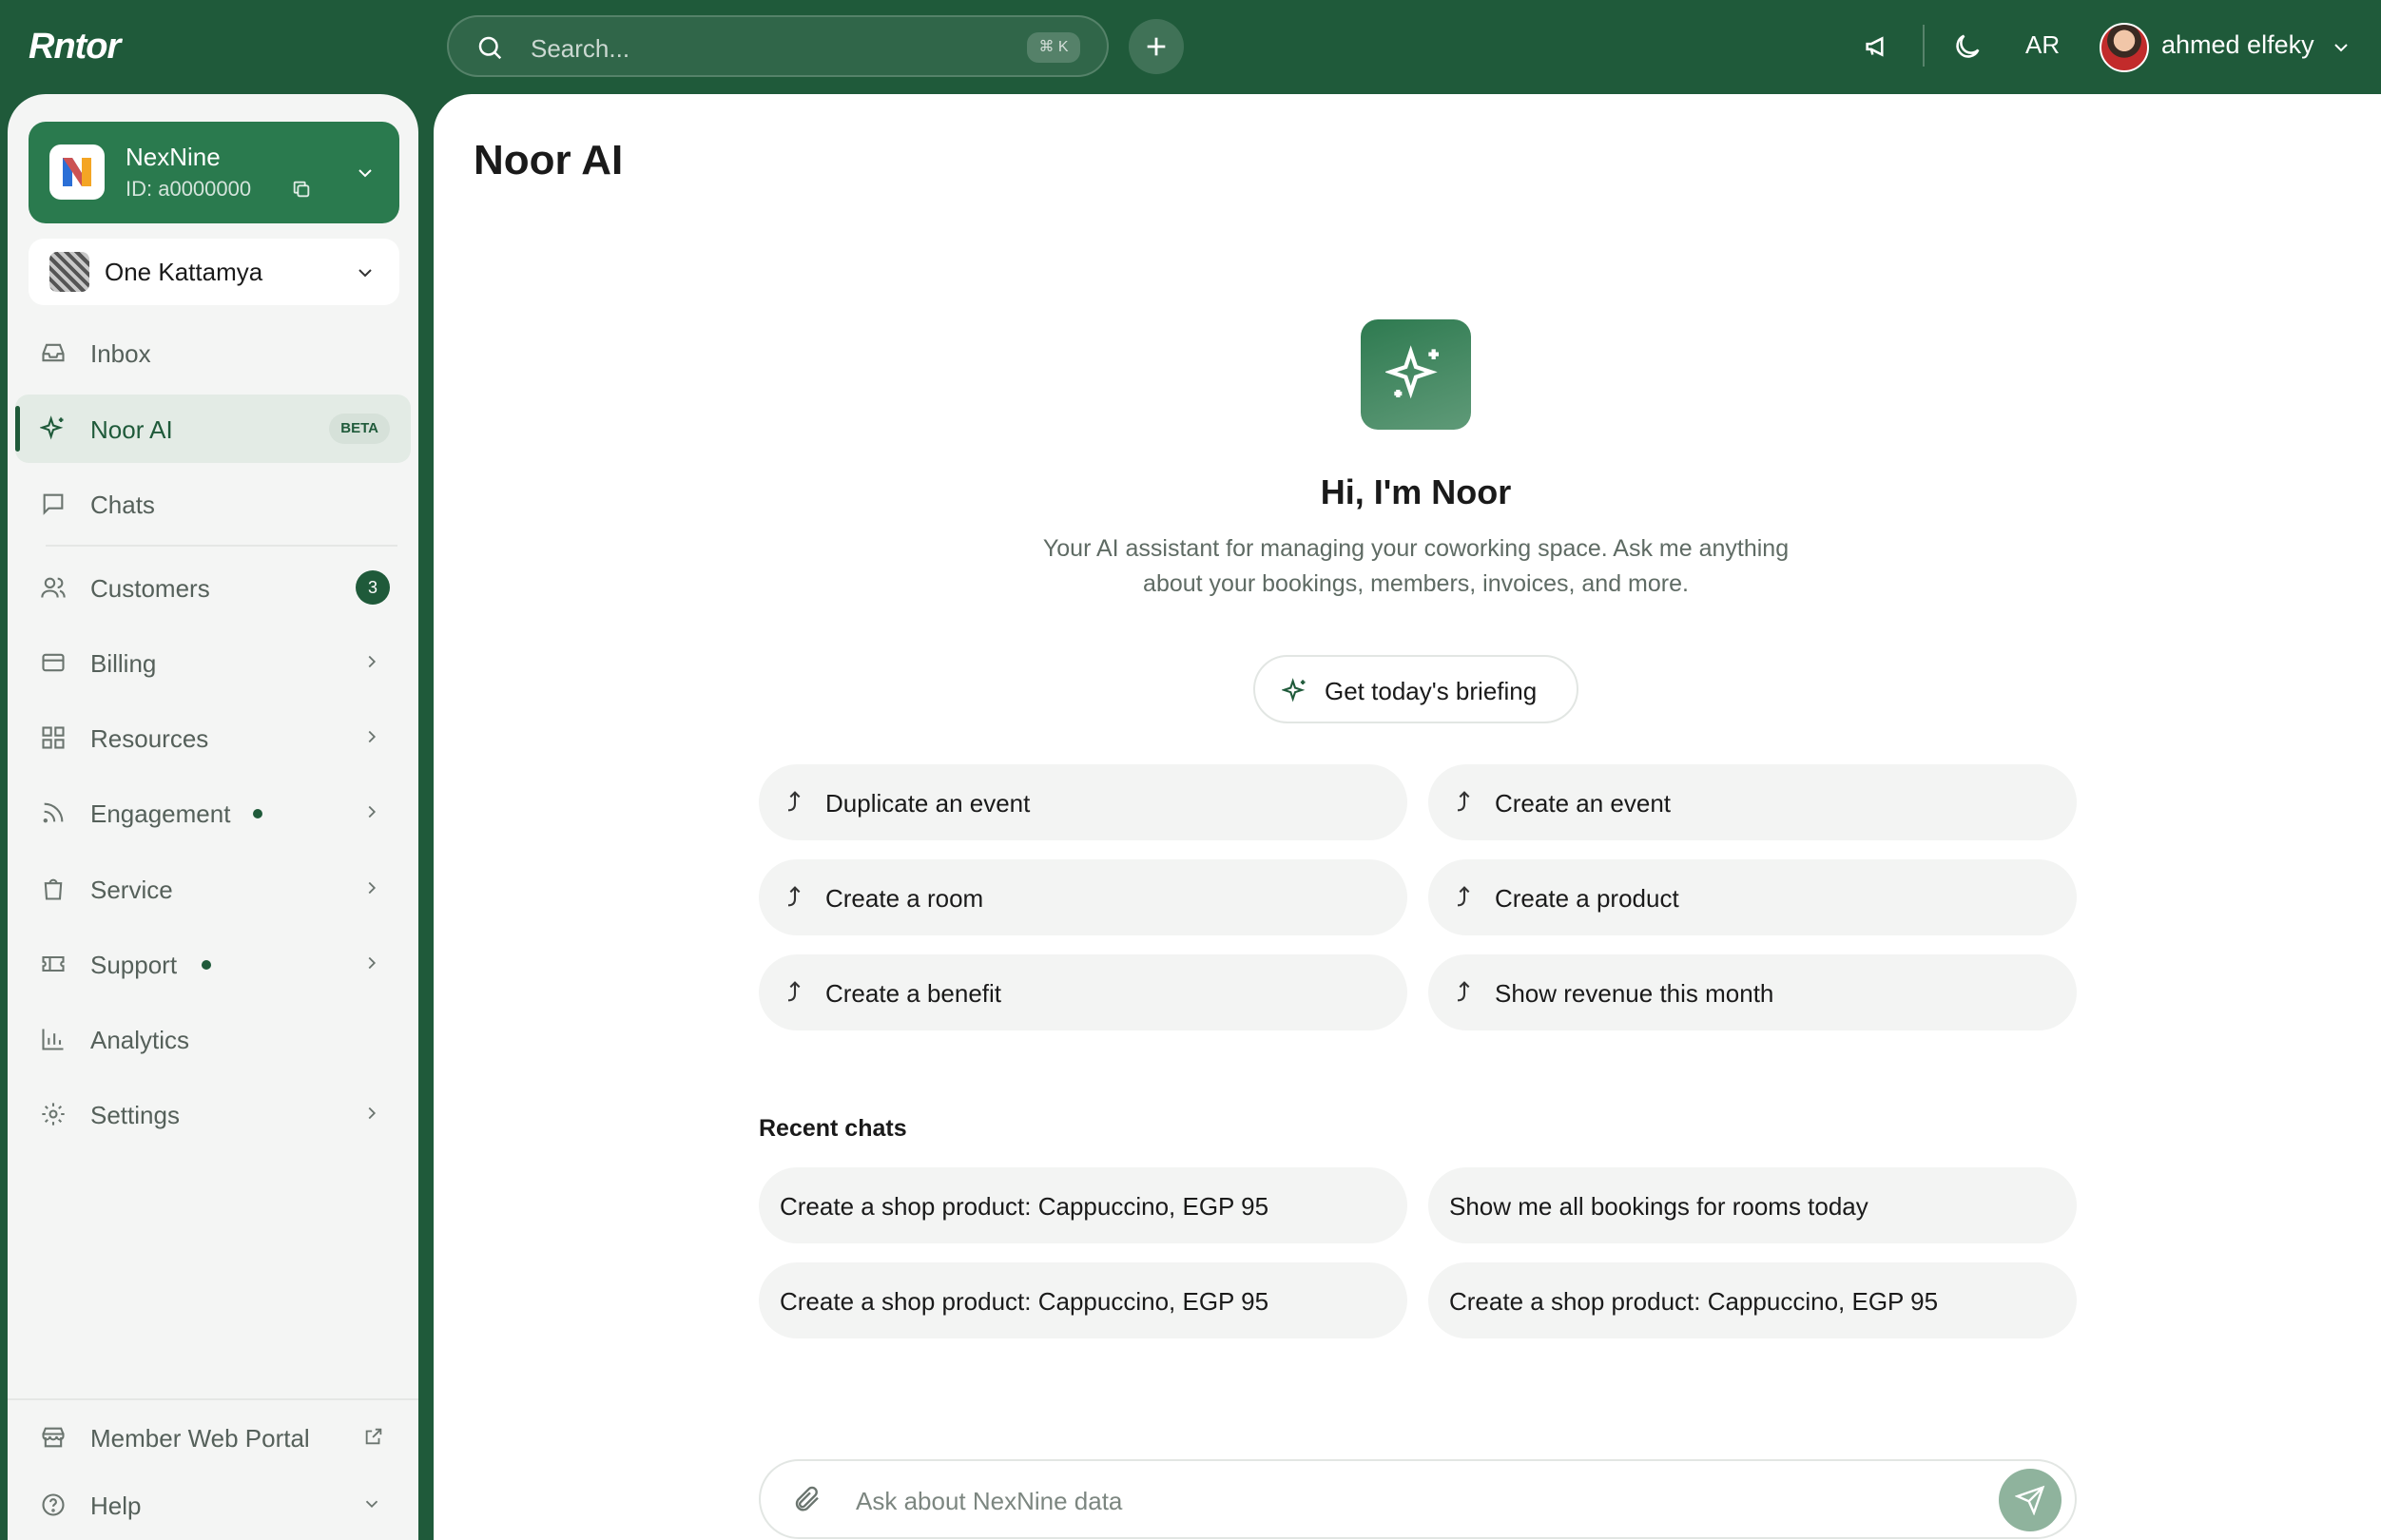 This screenshot has width=2381, height=1540. What do you see at coordinates (1752, 802) in the screenshot?
I see `suggestion-pill: Create an event` at bounding box center [1752, 802].